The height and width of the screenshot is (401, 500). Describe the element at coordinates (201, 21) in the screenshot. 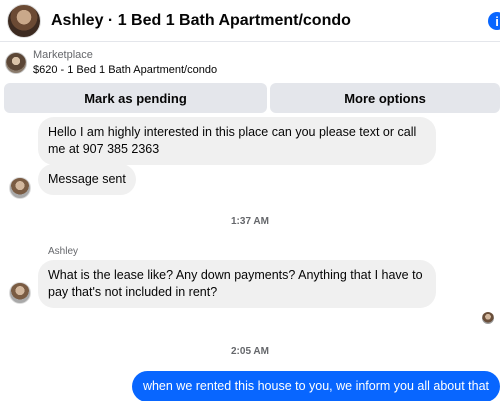

I see `conversation-title: Ashley · 1 Bed 1 Bath Apartment/condo` at that location.